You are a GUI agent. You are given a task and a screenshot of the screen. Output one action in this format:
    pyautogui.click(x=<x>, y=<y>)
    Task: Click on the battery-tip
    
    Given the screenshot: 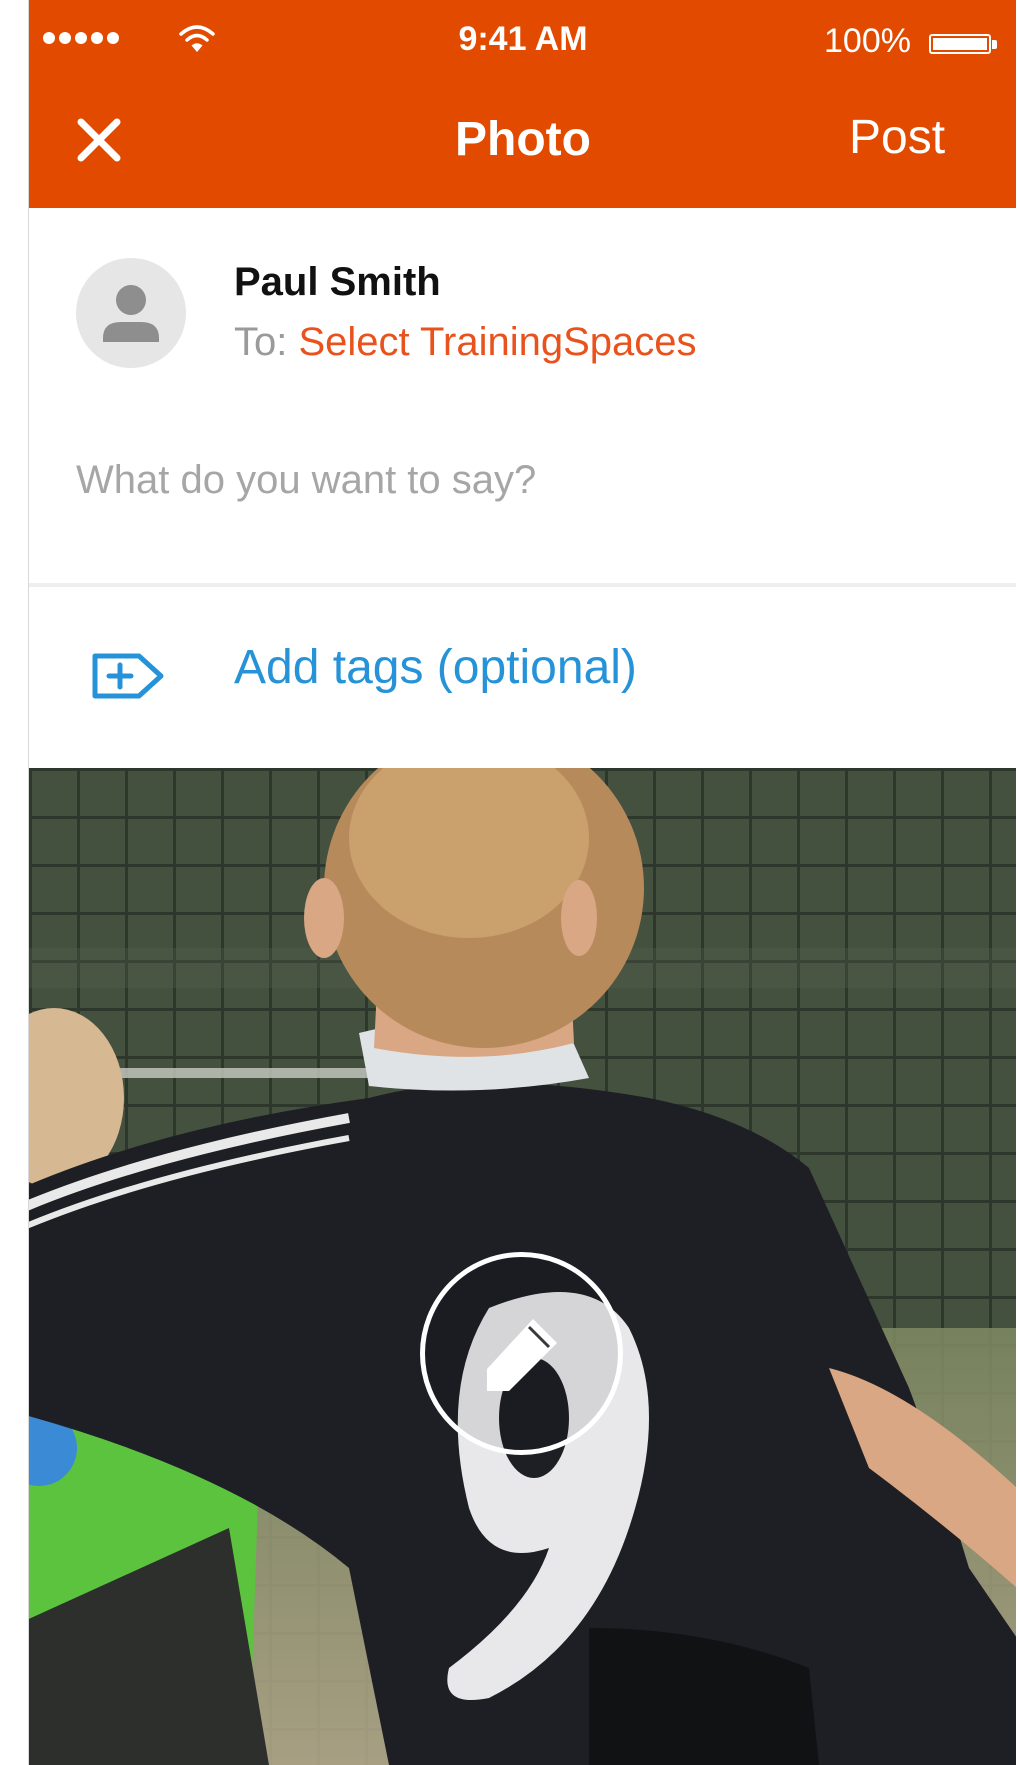 What is the action you would take?
    pyautogui.click(x=994, y=44)
    